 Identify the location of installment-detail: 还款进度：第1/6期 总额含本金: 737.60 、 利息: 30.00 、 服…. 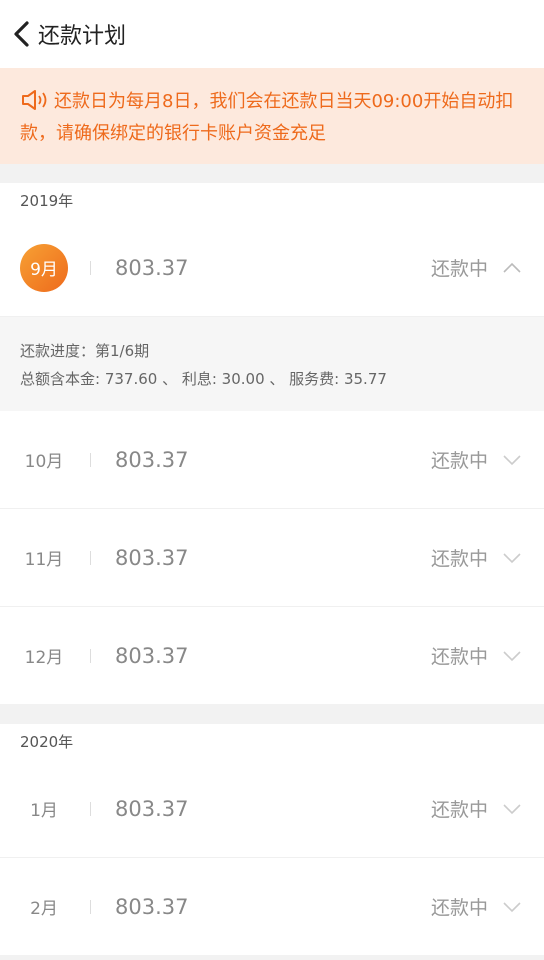
(272, 364).